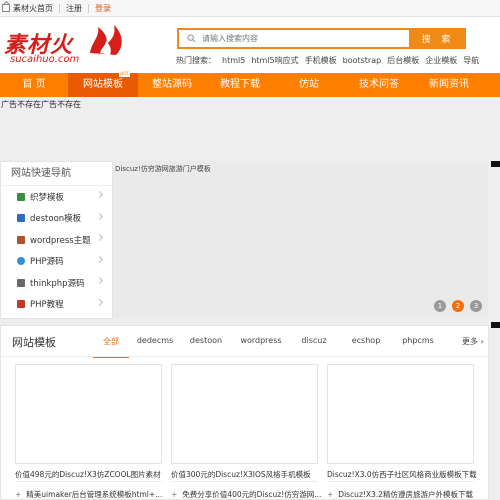 The image size is (500, 500). What do you see at coordinates (45, 59) in the screenshot?
I see `logo-domain: sucaihuo.com` at bounding box center [45, 59].